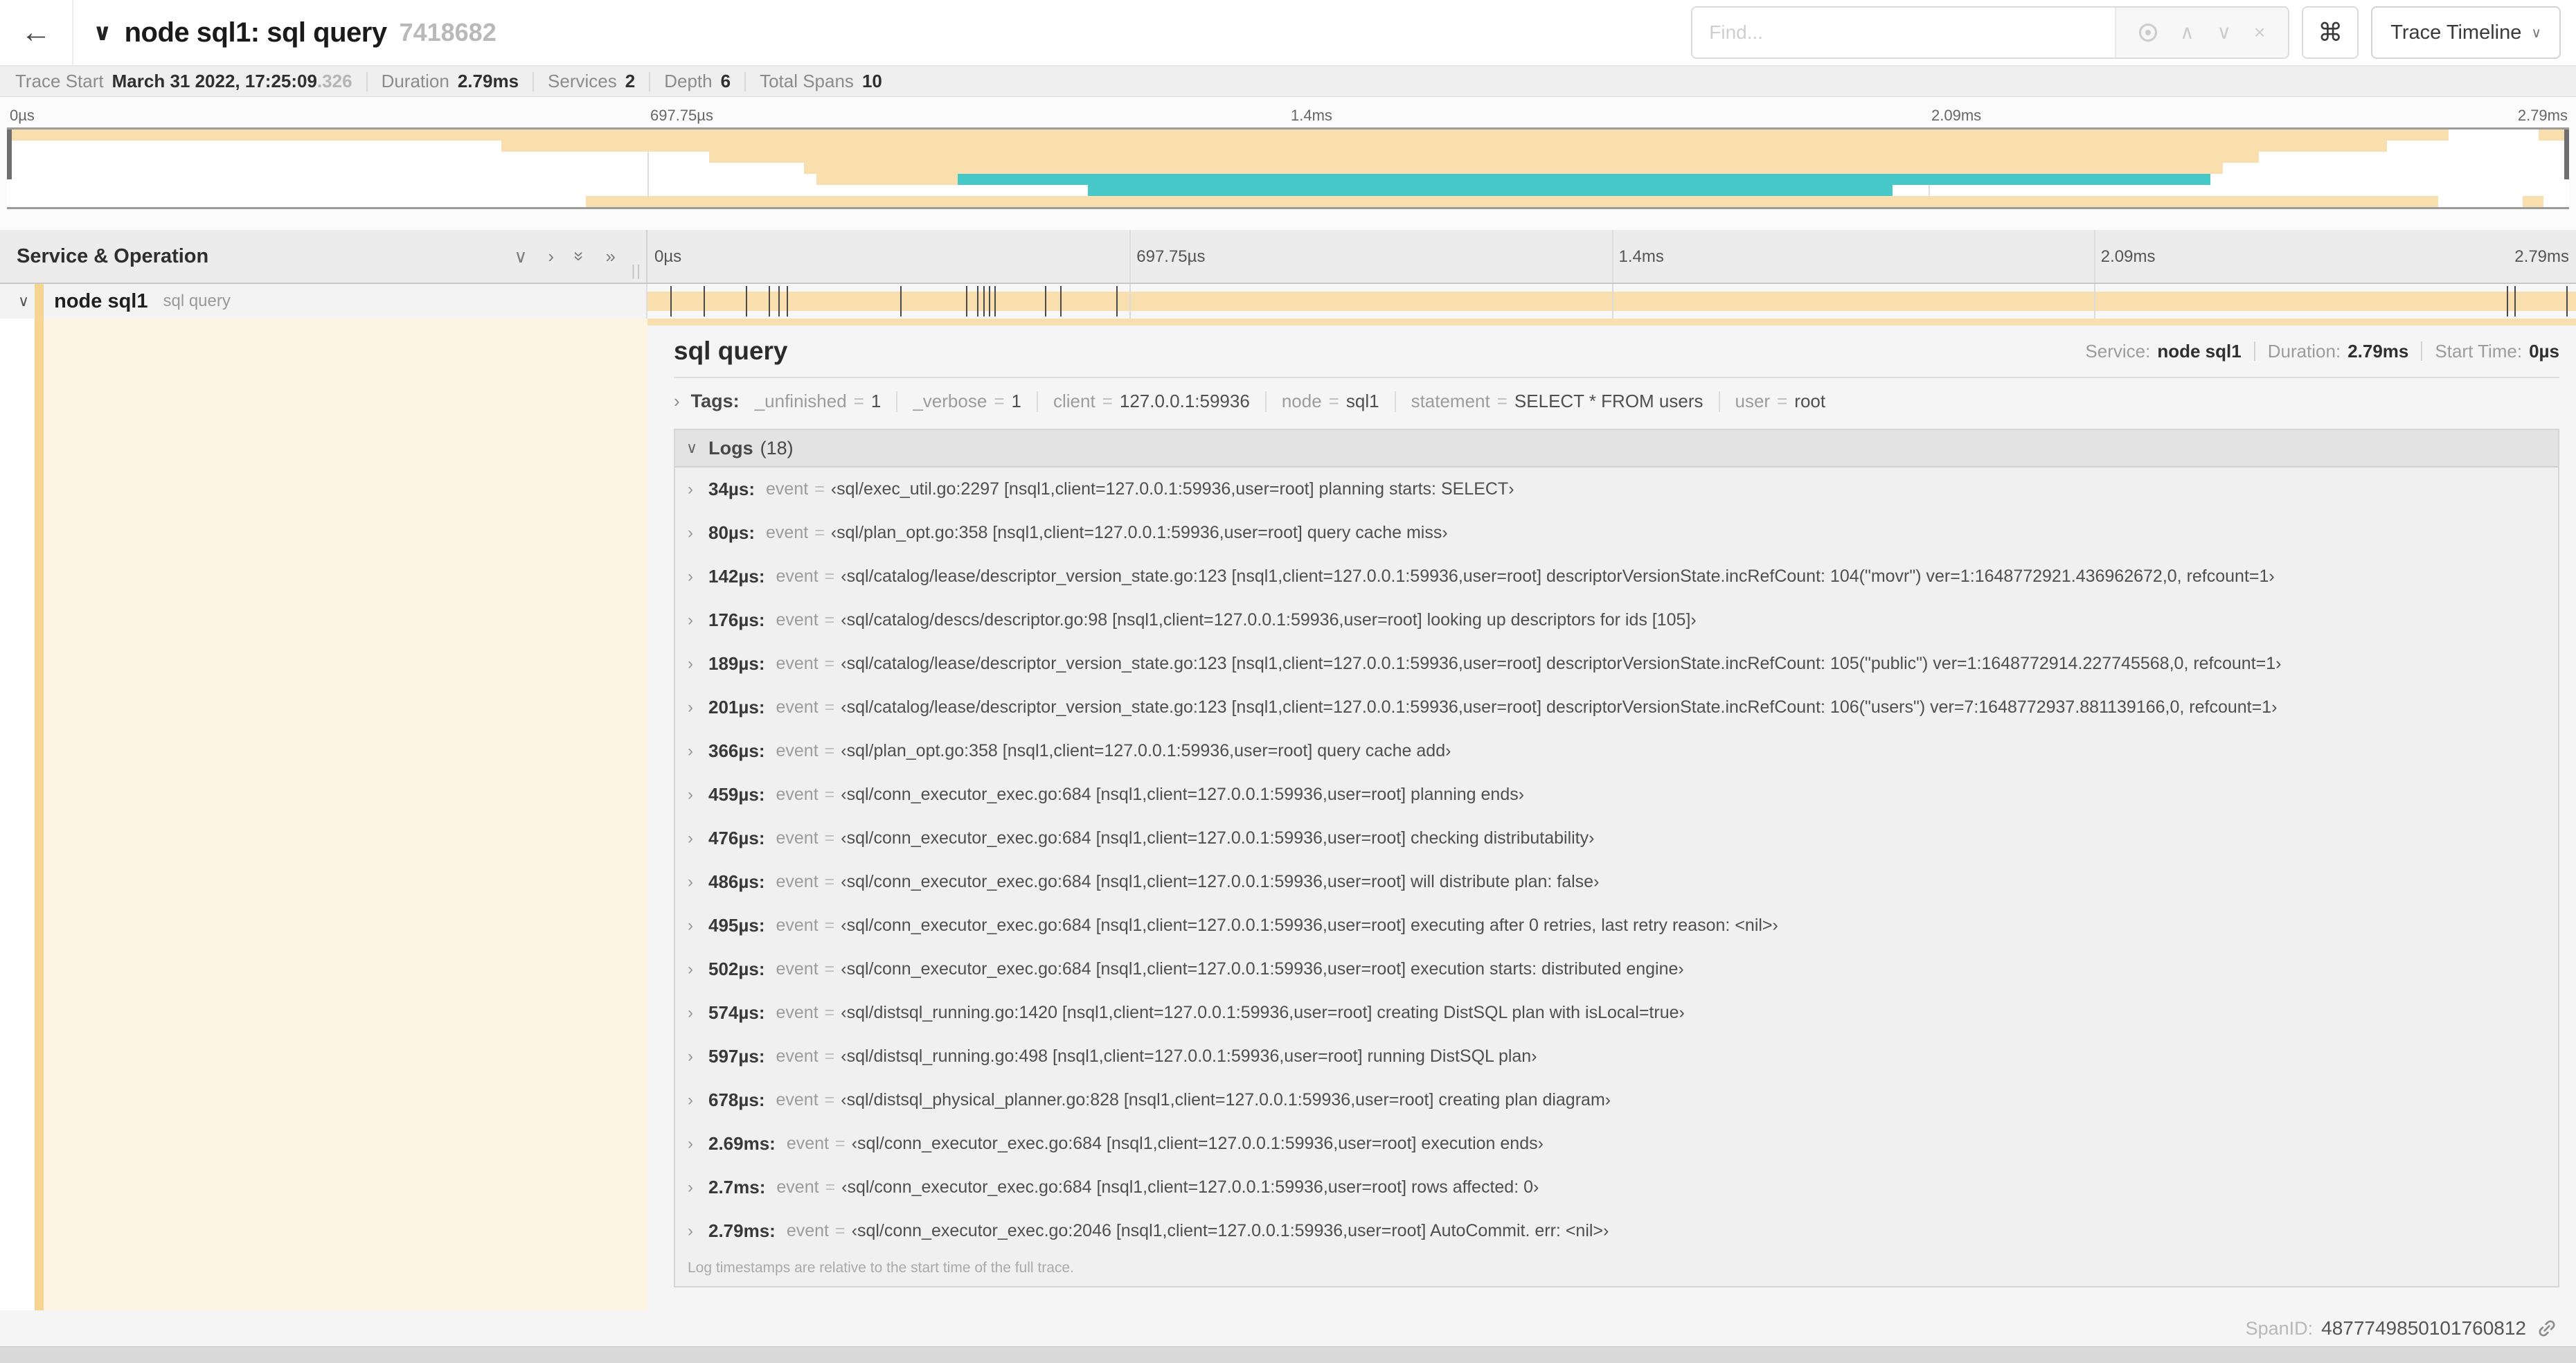 The width and height of the screenshot is (2576, 1363). What do you see at coordinates (1616, 377) in the screenshot?
I see `detail-divider` at bounding box center [1616, 377].